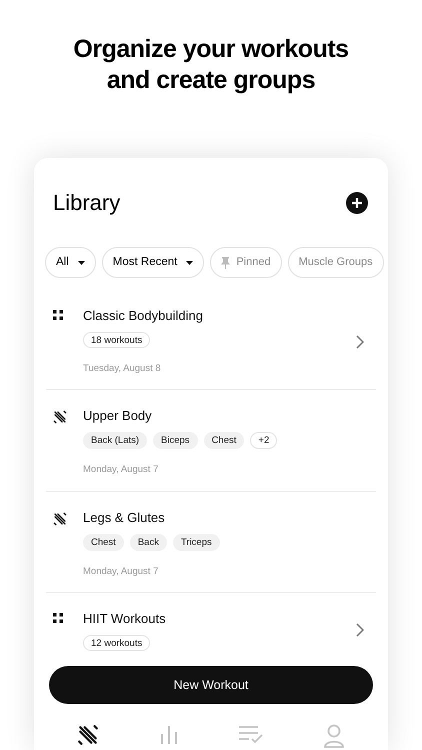  What do you see at coordinates (264, 441) in the screenshot?
I see `more-tag: +2` at bounding box center [264, 441].